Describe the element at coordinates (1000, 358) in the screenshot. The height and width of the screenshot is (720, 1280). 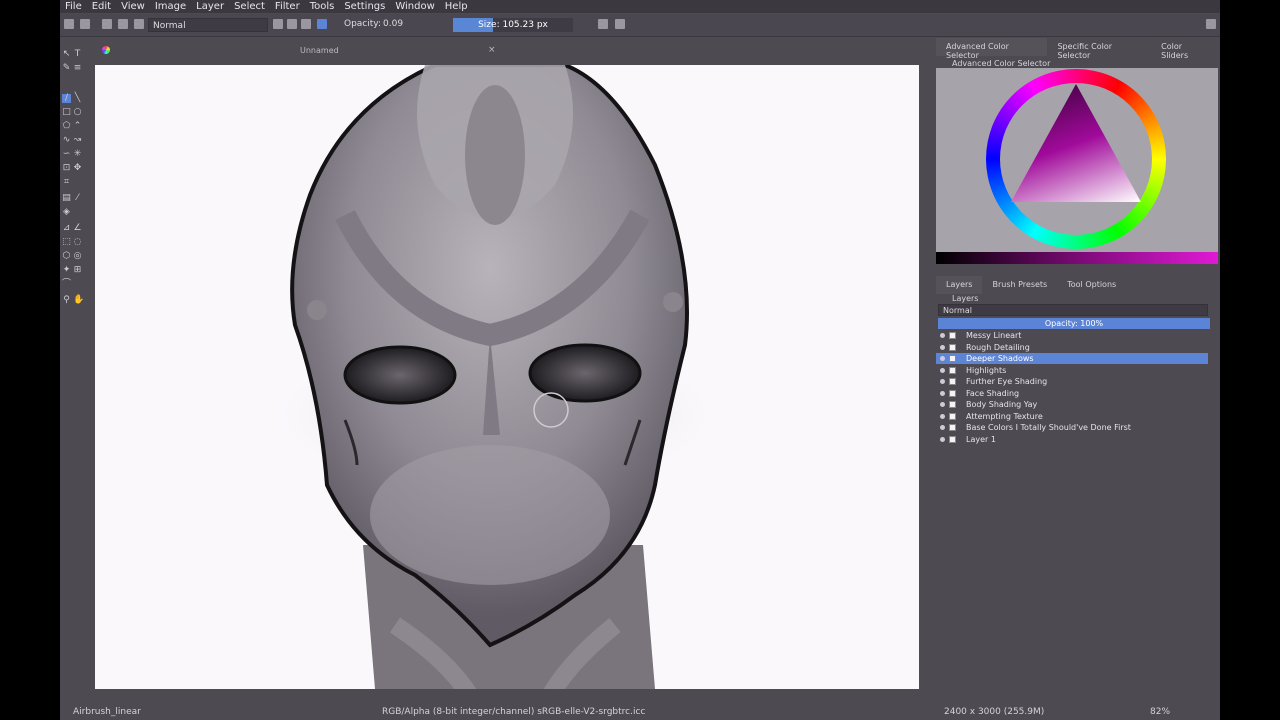
I see `layer-name: Deeper Shadows` at that location.